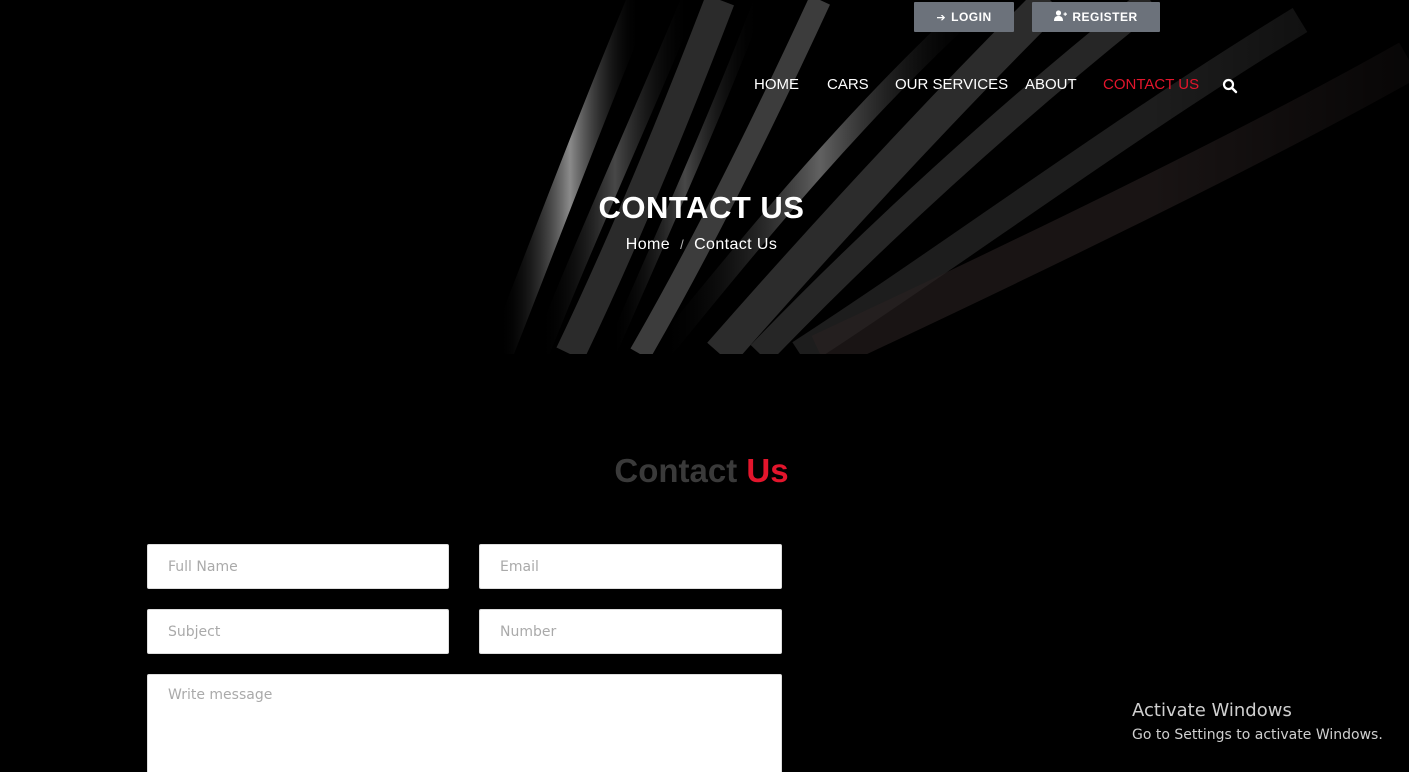 Image resolution: width=1409 pixels, height=772 pixels. Describe the element at coordinates (1151, 84) in the screenshot. I see `nav-item-contact-us: CONTACT US` at that location.